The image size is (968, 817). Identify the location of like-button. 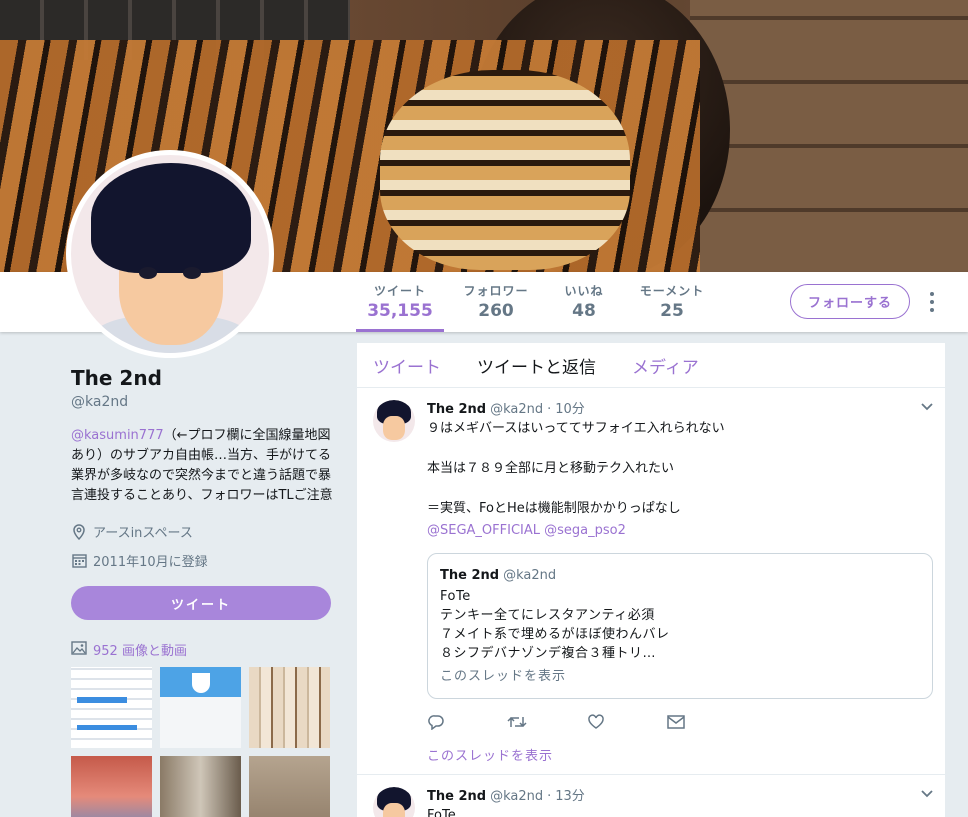
(627, 722).